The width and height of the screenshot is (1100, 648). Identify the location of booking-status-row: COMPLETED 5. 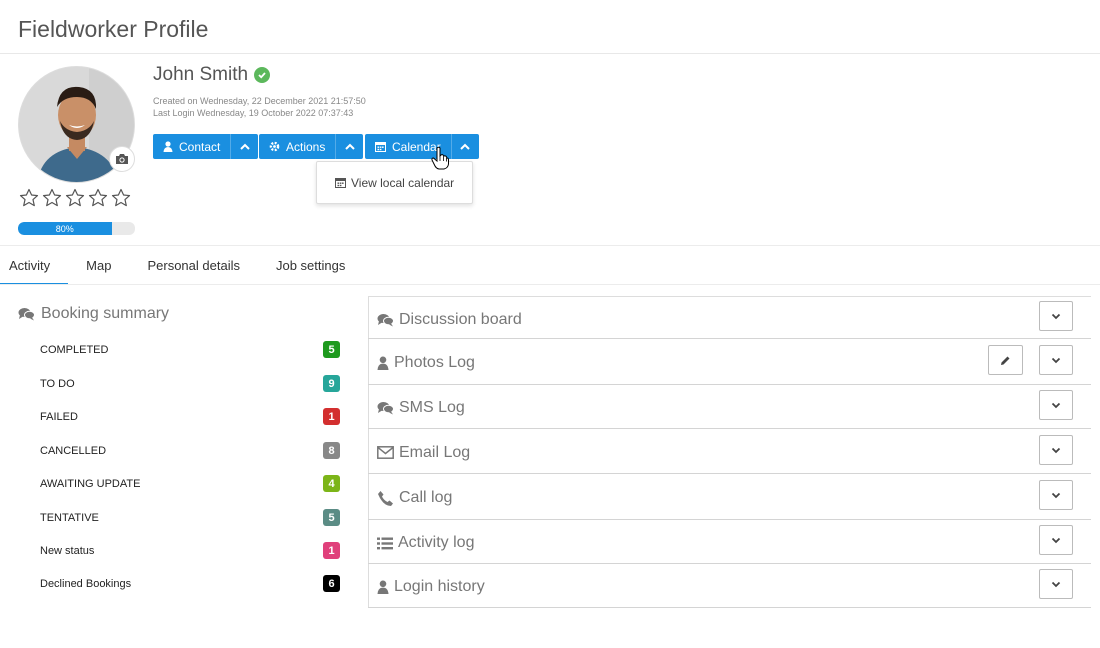
(190, 349).